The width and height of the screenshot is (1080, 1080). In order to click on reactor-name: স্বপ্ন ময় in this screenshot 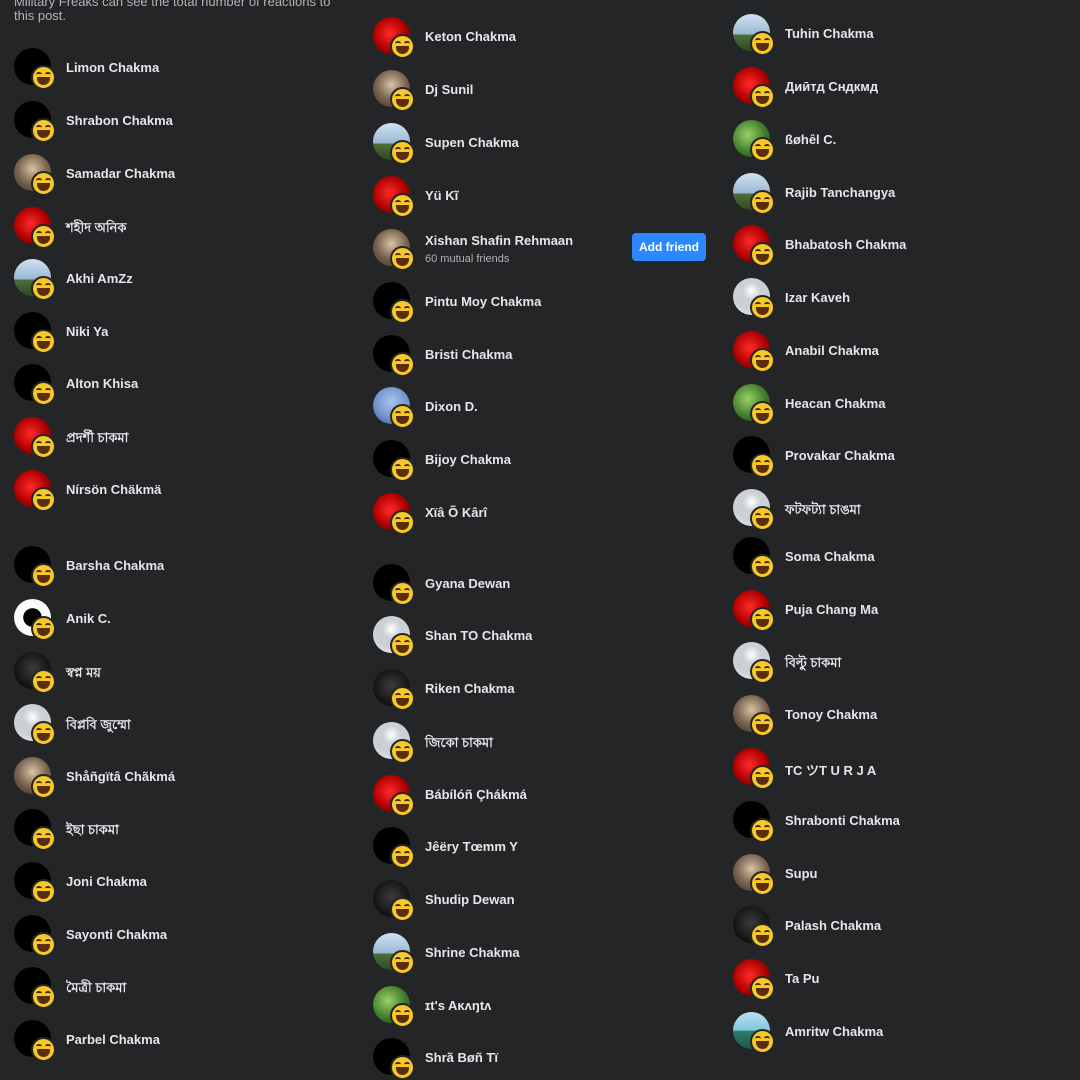, I will do `click(83, 674)`.